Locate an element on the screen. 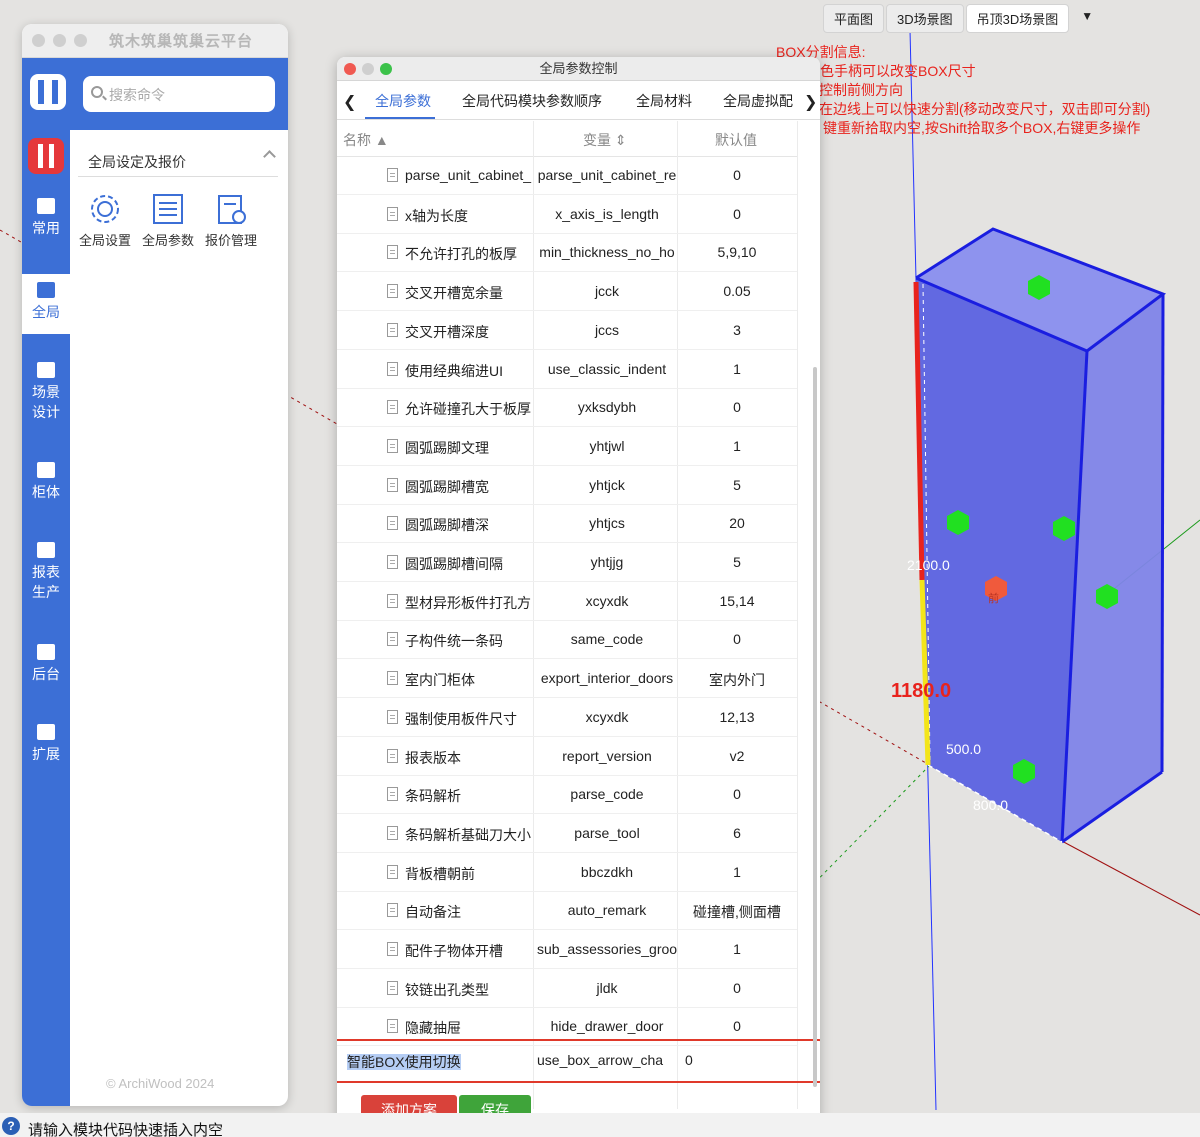 This screenshot has height=1137, width=1200. table-row: 强制使用板件尺寸 xcyxdk 12,13 is located at coordinates (567, 718).